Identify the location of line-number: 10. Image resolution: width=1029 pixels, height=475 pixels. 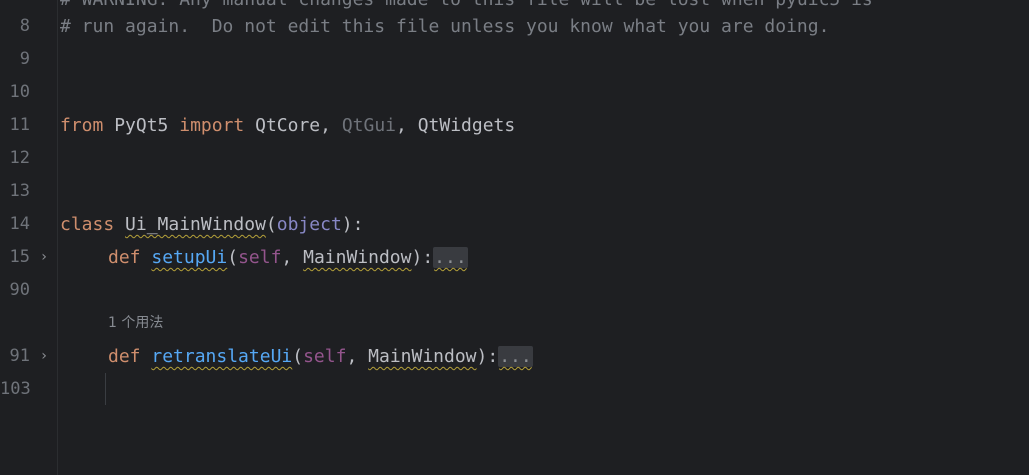
(19, 92).